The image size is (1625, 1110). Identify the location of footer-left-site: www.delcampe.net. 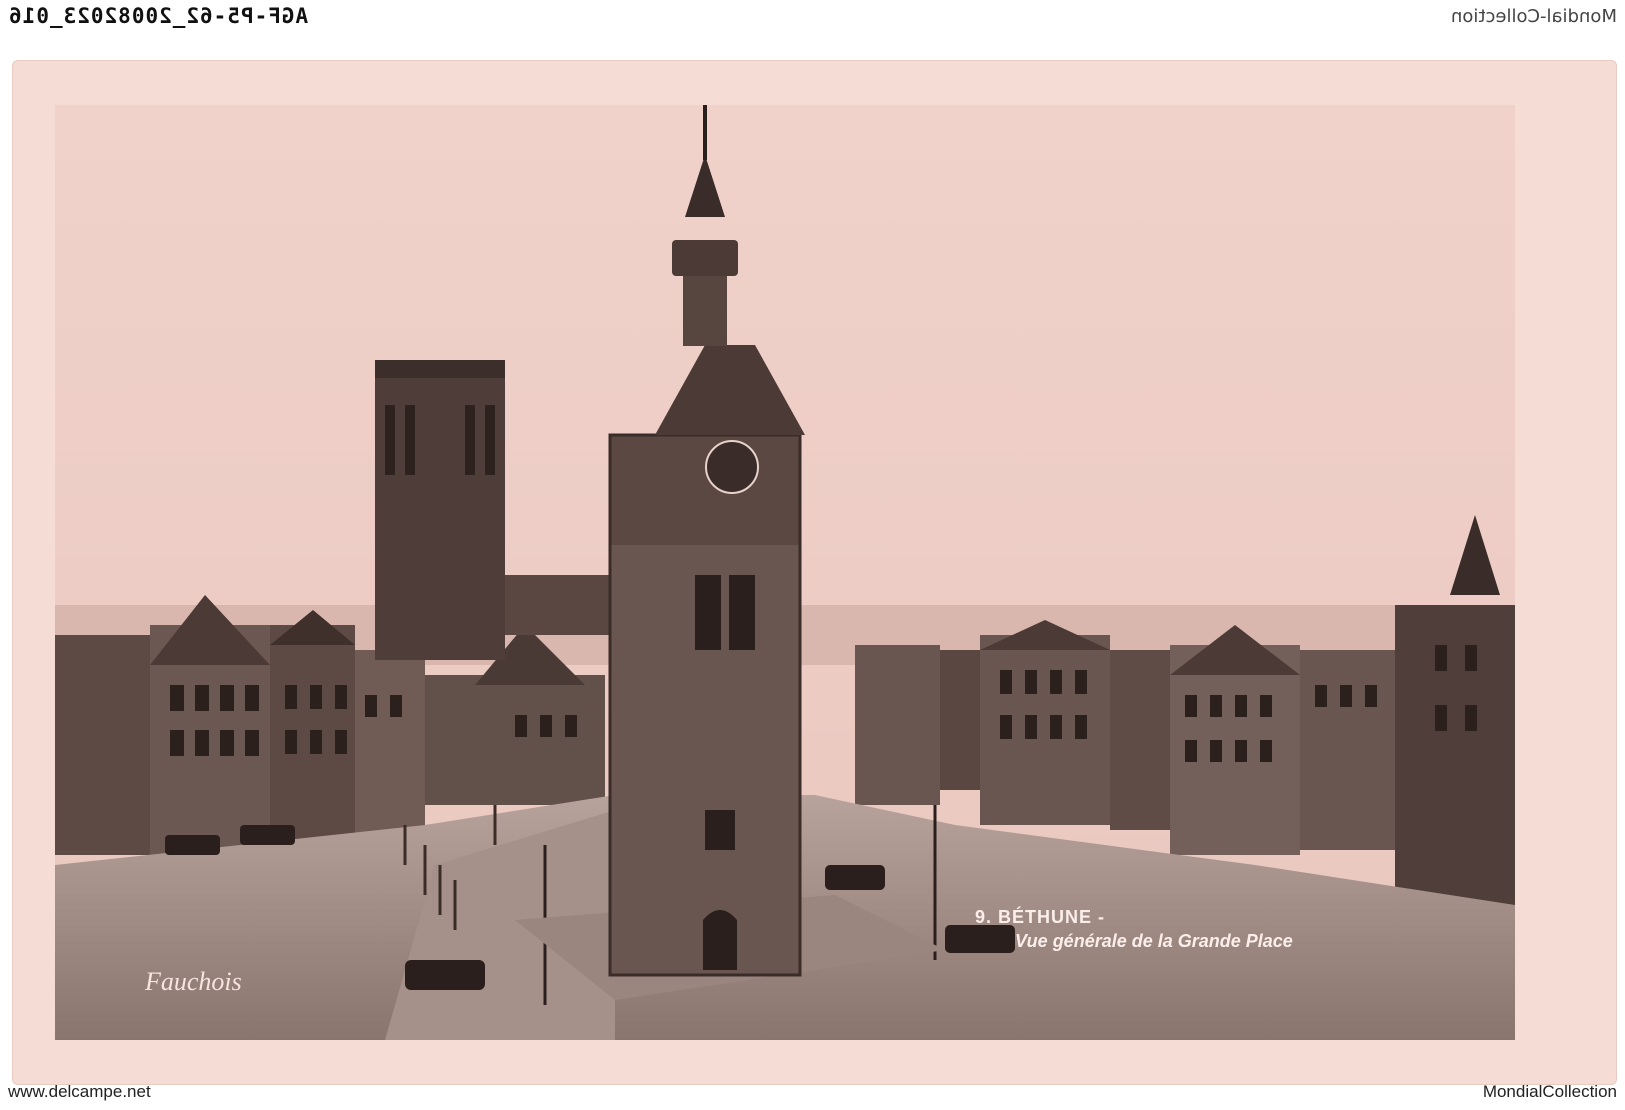
(79, 1091).